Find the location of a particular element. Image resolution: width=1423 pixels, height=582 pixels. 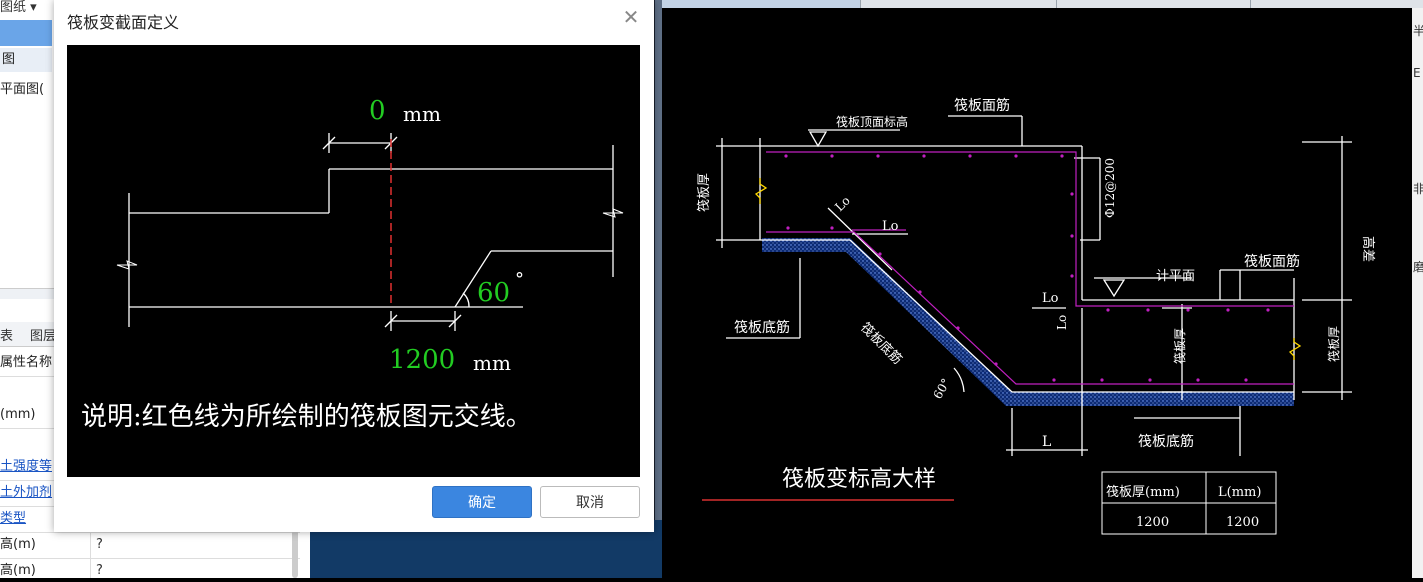

angle-unit: ° is located at coordinates (519, 279).